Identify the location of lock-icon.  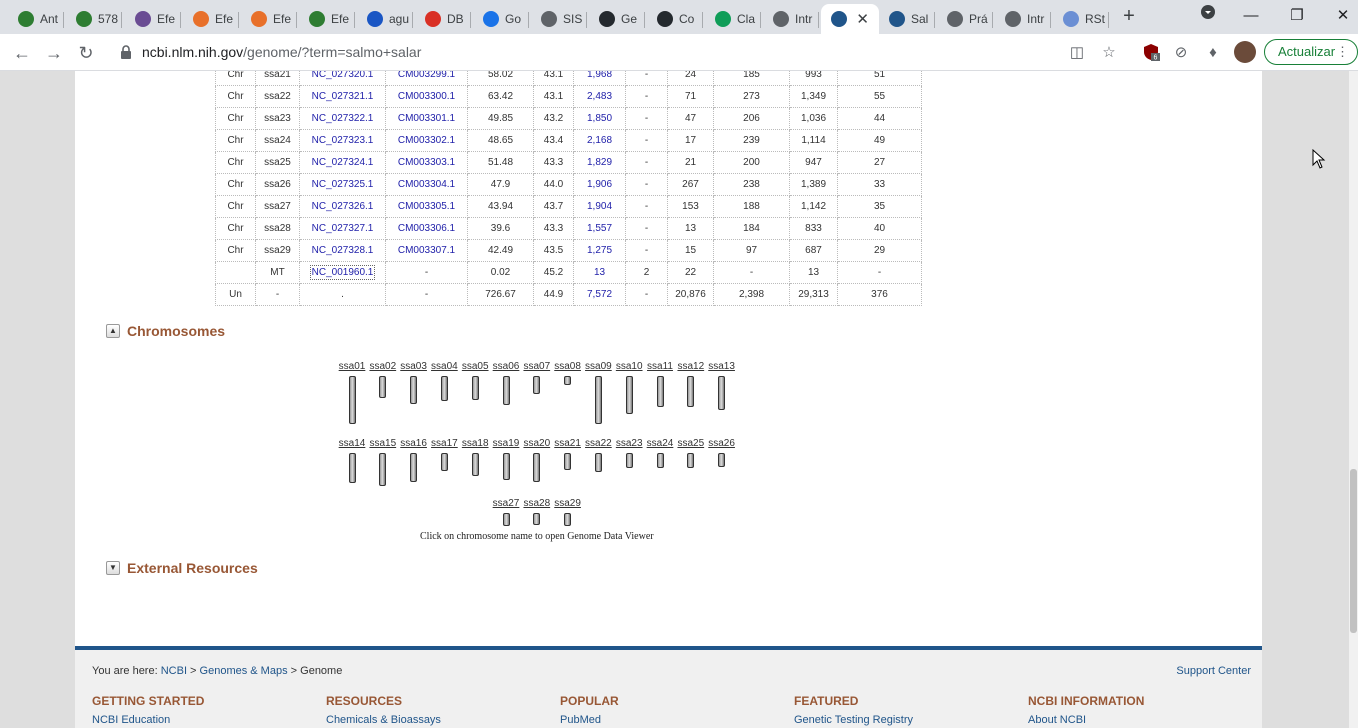
(126, 52).